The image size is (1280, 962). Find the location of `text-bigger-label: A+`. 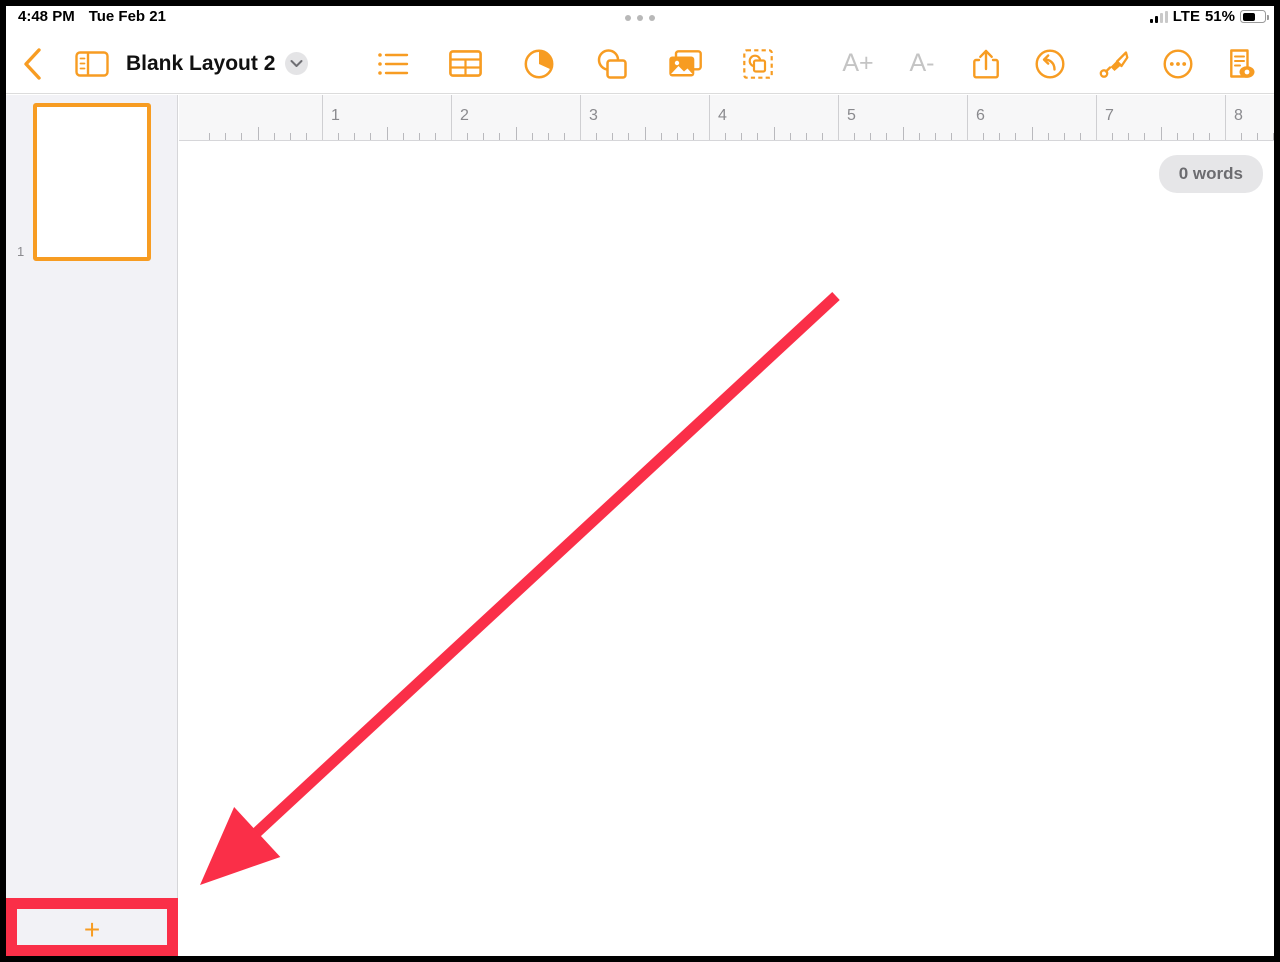

text-bigger-label: A+ is located at coordinates (858, 63).